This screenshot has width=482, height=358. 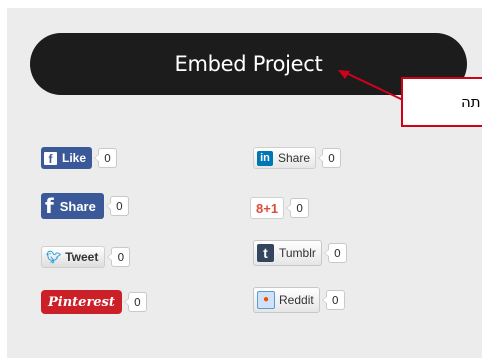 What do you see at coordinates (119, 257) in the screenshot?
I see `tweet-count: 0` at bounding box center [119, 257].